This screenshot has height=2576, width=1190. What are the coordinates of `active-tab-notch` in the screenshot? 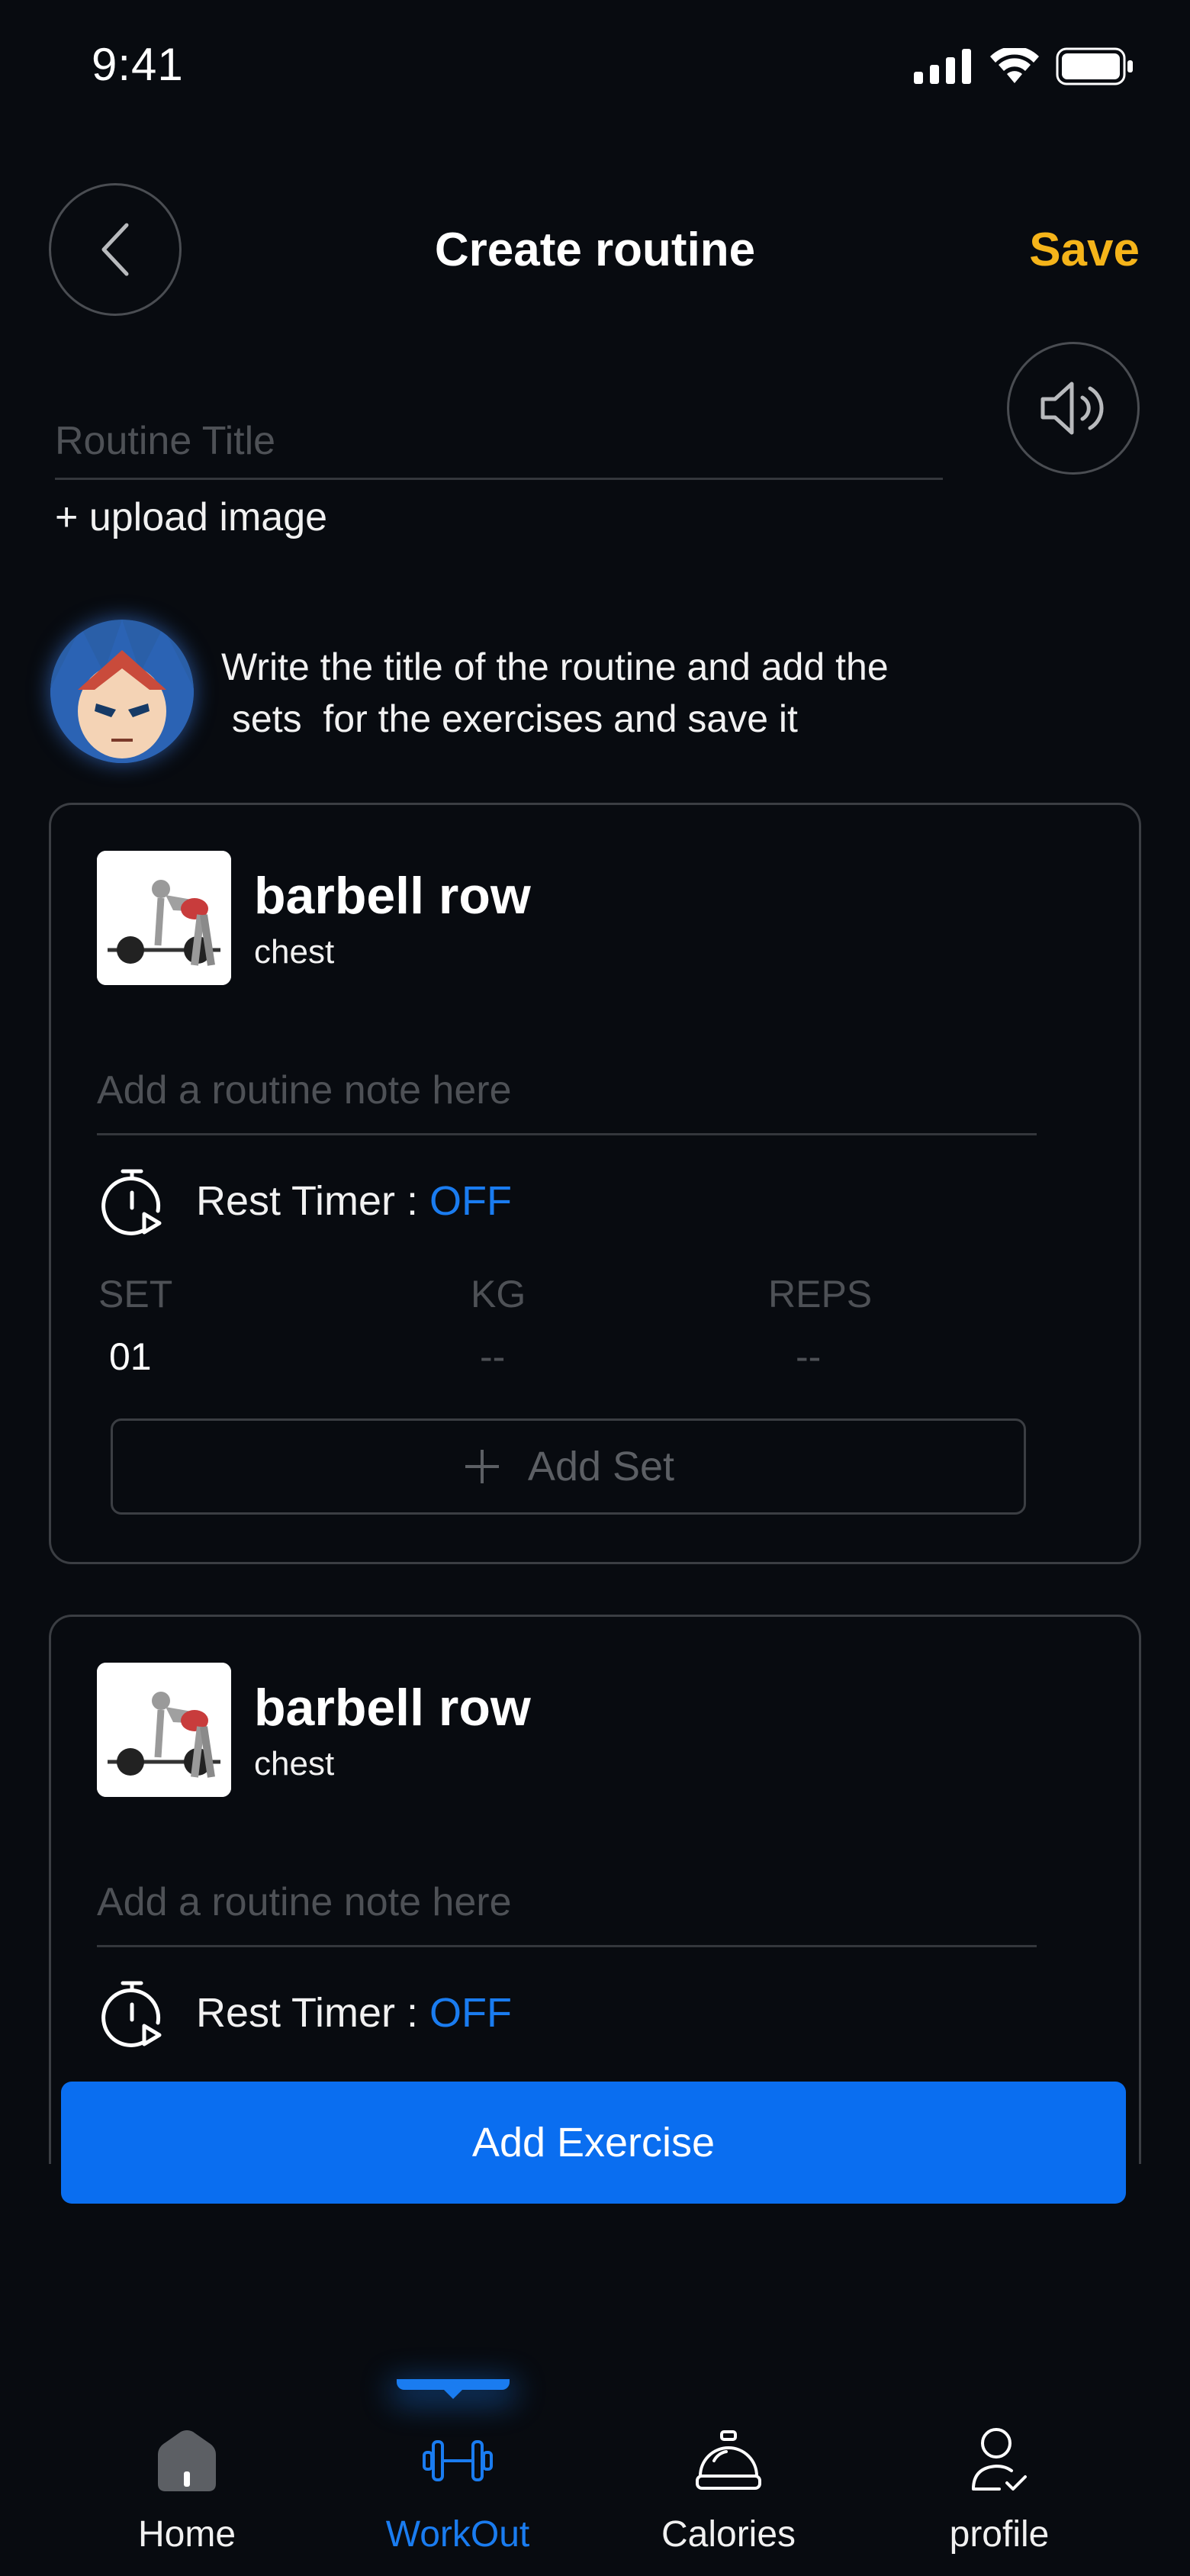 It's located at (453, 2393).